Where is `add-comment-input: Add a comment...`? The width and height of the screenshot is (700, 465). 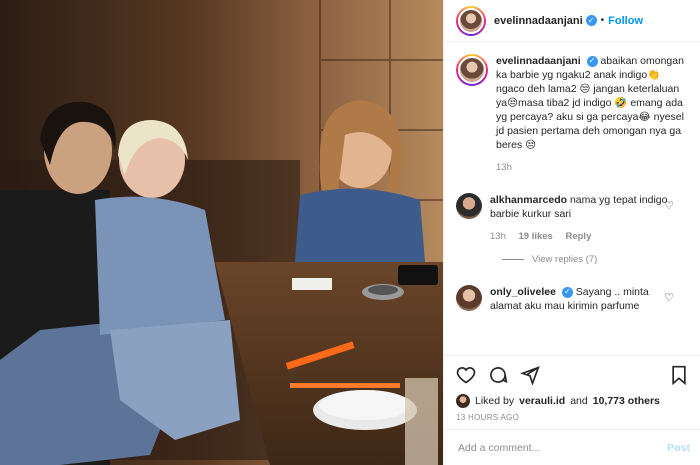
add-comment-input: Add a comment... is located at coordinates (499, 448).